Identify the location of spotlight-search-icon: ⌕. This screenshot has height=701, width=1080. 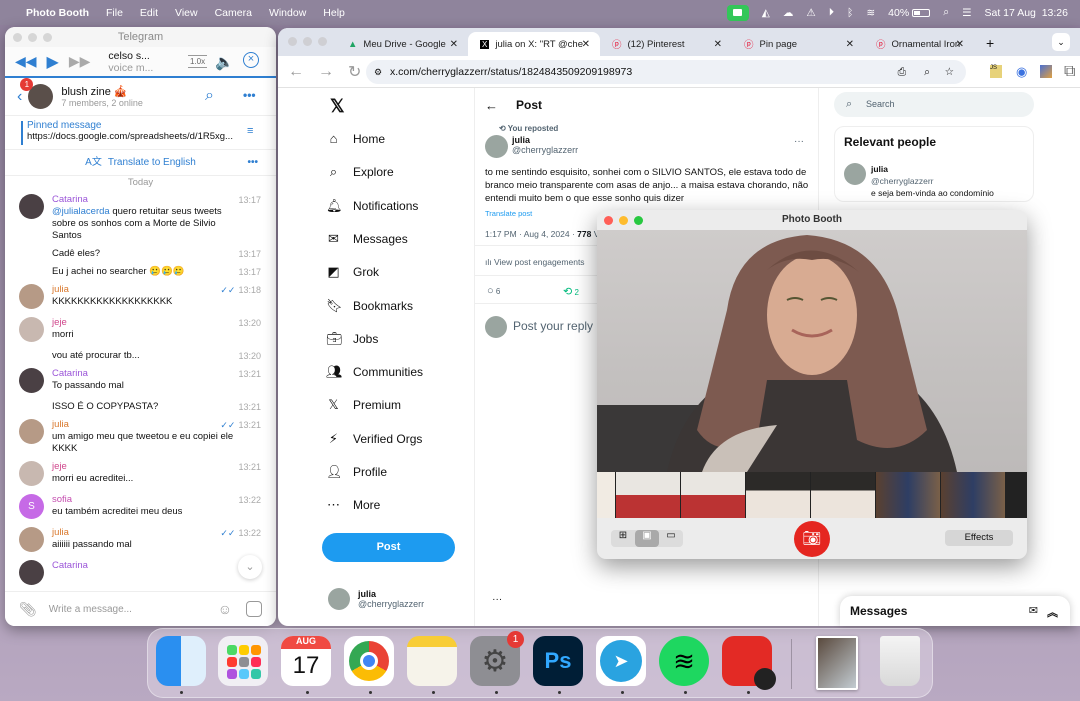
(946, 12).